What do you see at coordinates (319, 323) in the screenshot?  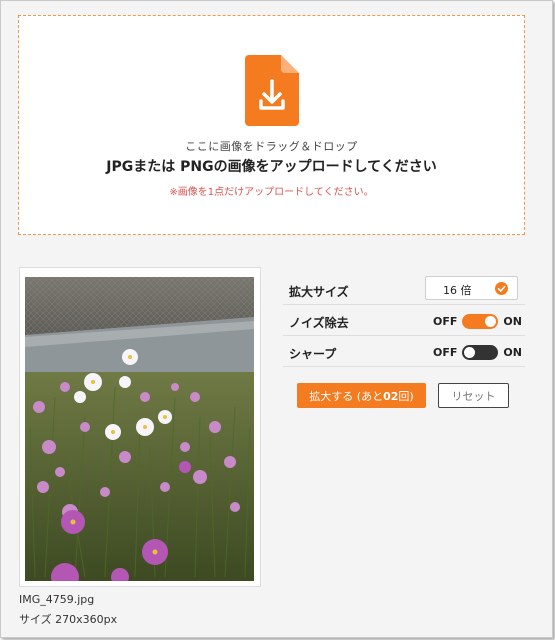 I see `noise-label: ノイズ除去` at bounding box center [319, 323].